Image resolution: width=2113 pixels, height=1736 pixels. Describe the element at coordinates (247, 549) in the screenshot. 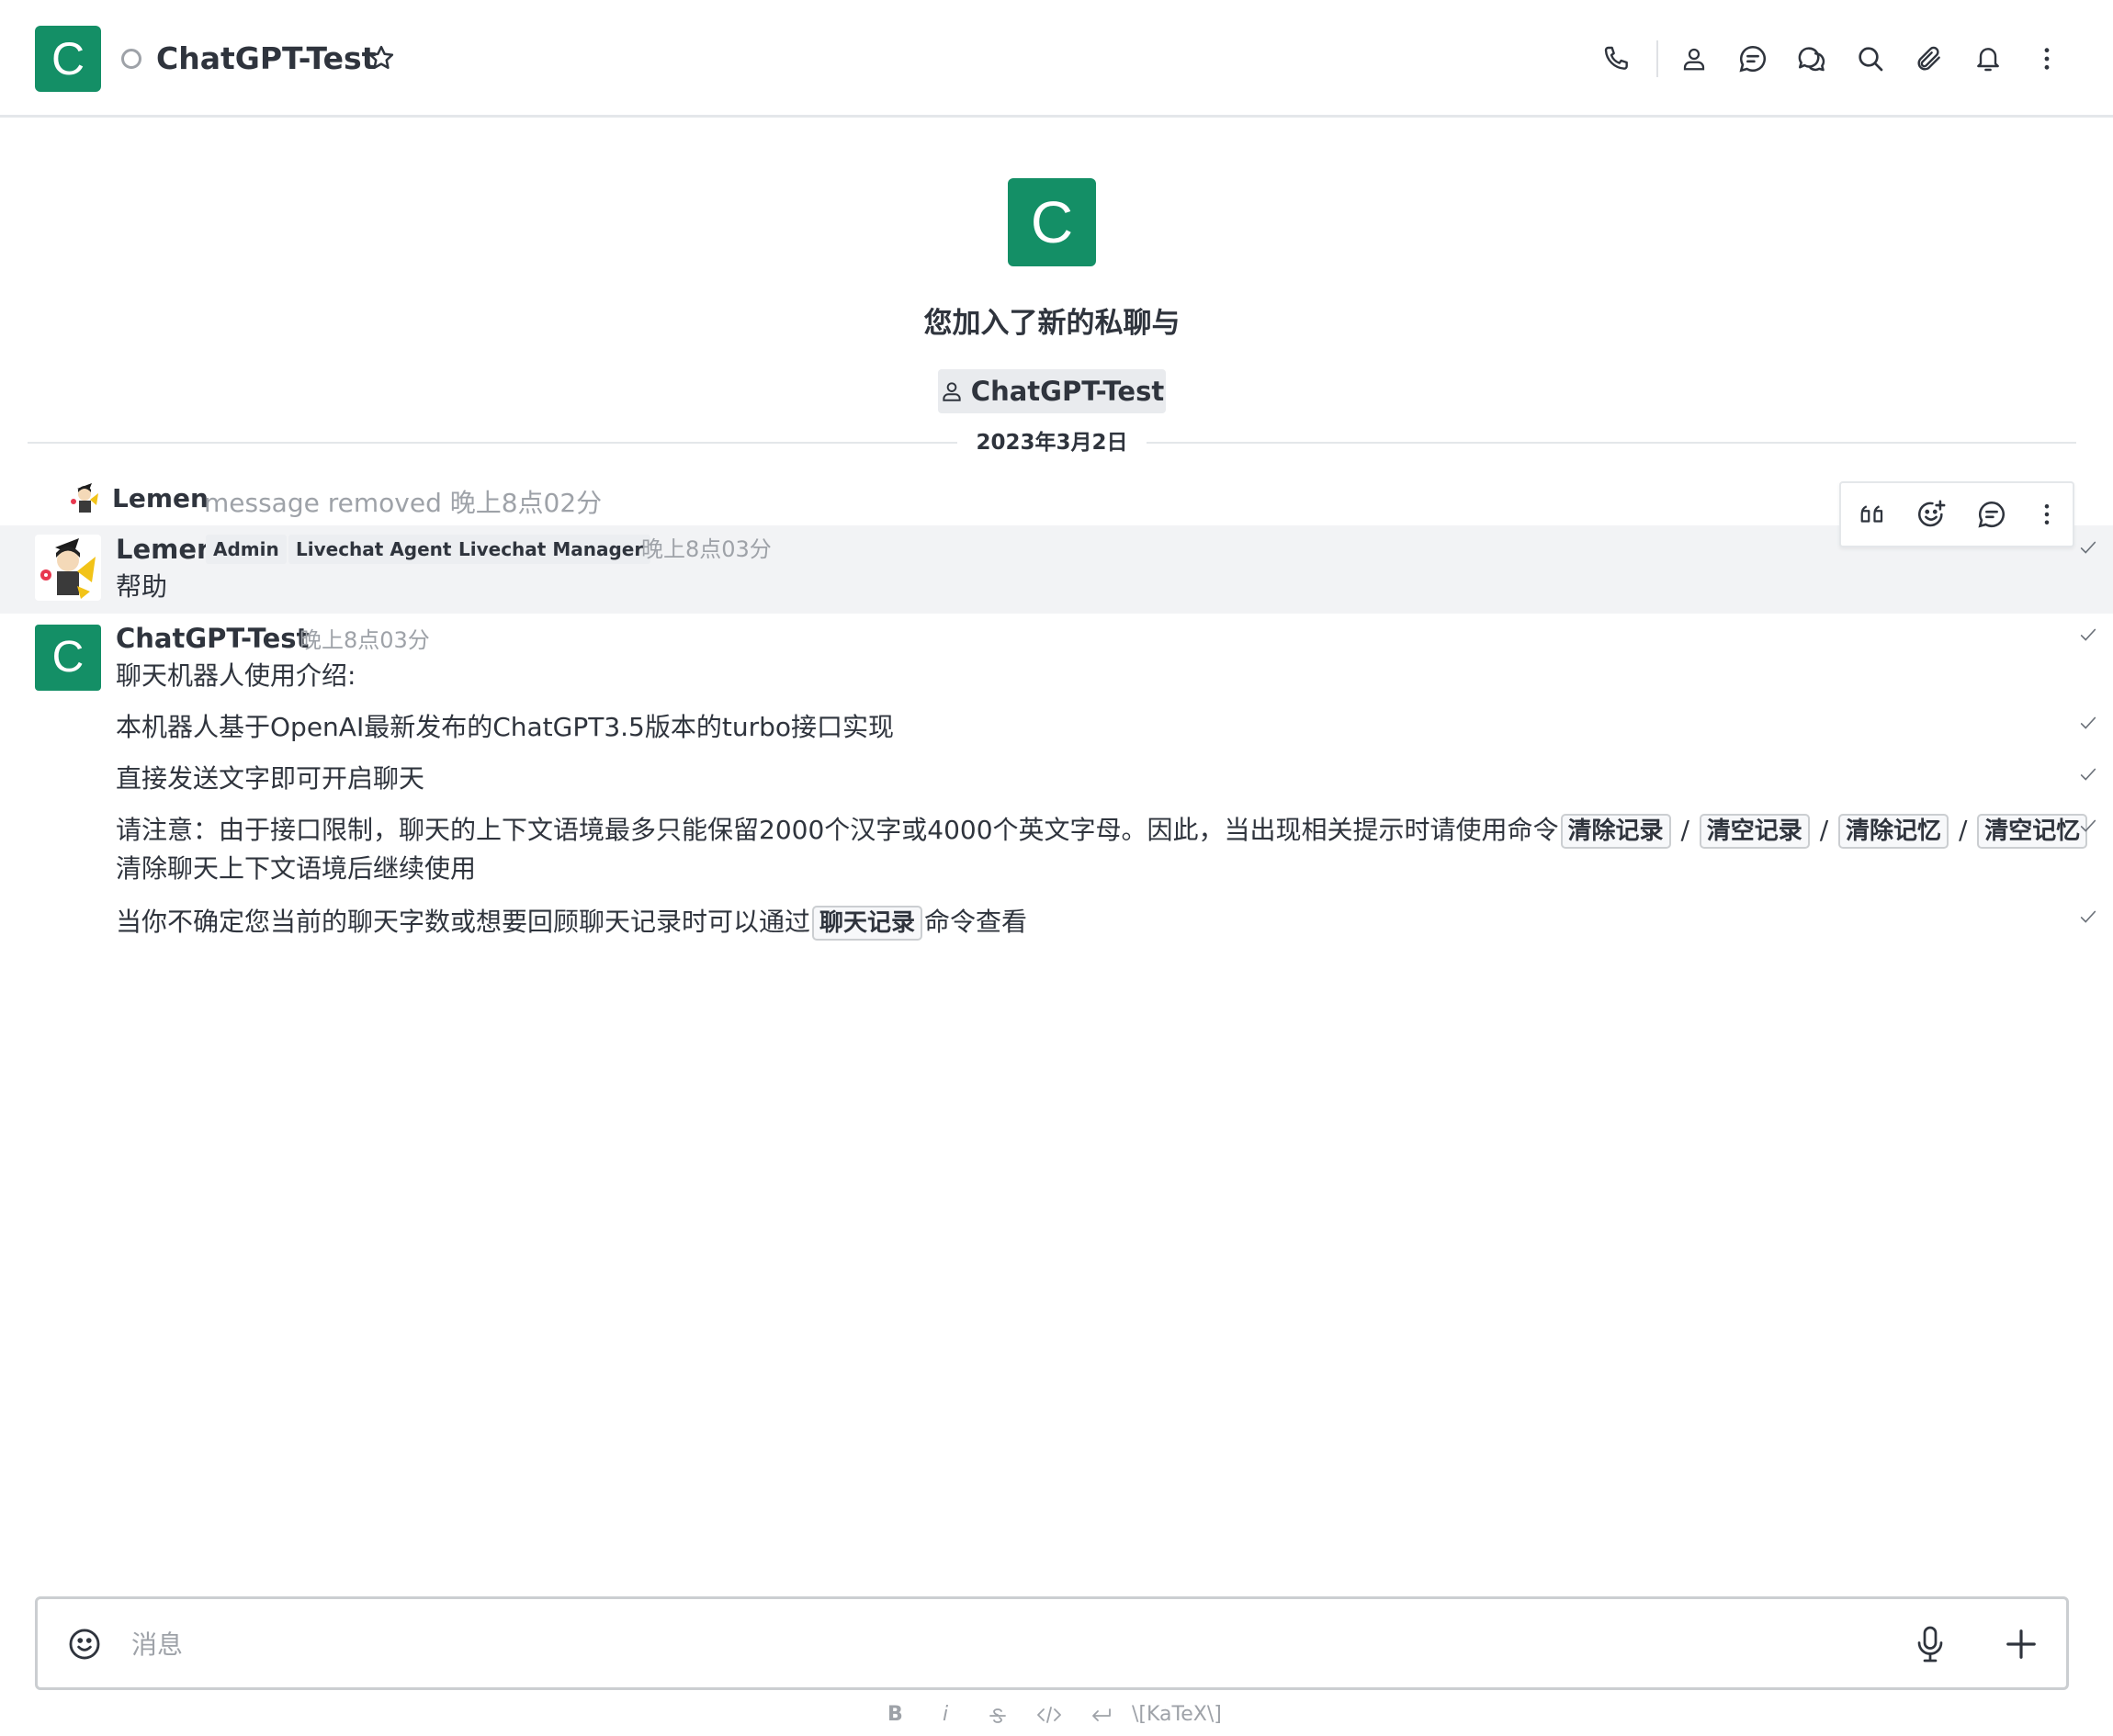

I see `role-tag-admin: Admin` at that location.